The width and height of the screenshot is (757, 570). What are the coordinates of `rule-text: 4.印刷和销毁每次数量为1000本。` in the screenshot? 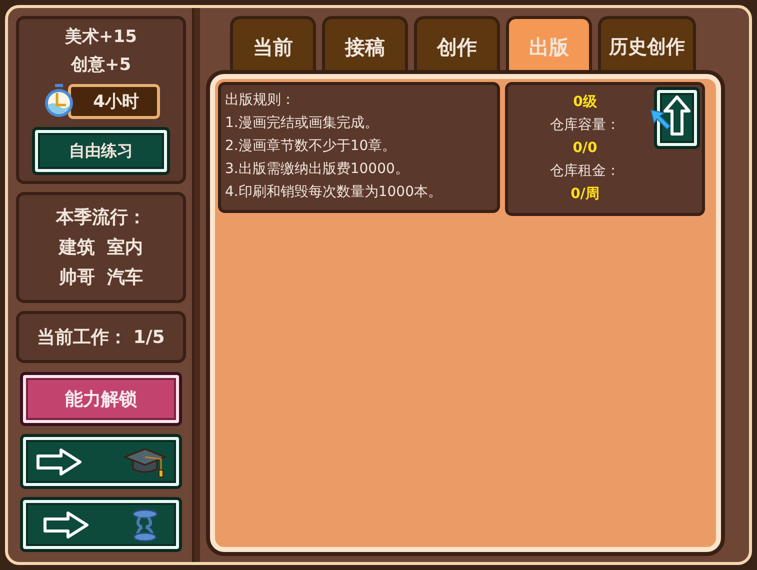 It's located at (334, 192).